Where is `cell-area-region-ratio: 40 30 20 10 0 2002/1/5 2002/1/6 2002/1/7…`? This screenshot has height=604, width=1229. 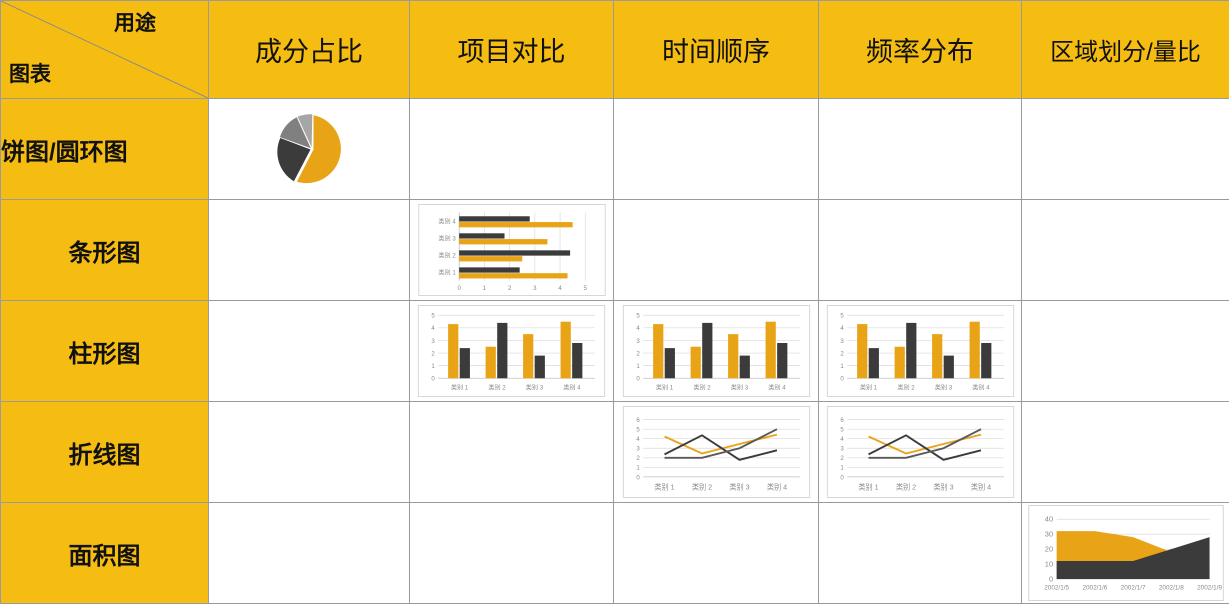
cell-area-region-ratio: 40 30 20 10 0 2002/1/5 2002/1/6 2002/1/7… is located at coordinates (1125, 553).